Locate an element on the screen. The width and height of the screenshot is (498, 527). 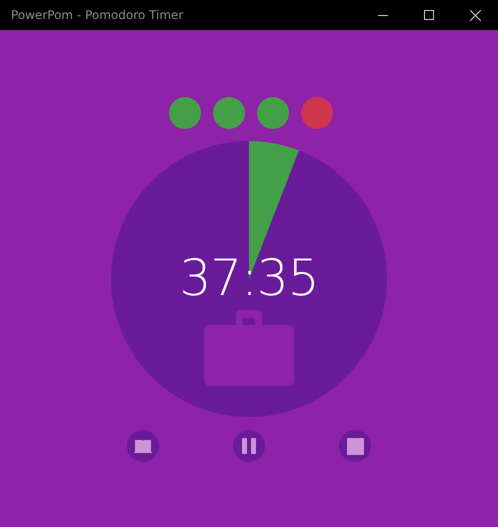
pause-icon is located at coordinates (249, 446).